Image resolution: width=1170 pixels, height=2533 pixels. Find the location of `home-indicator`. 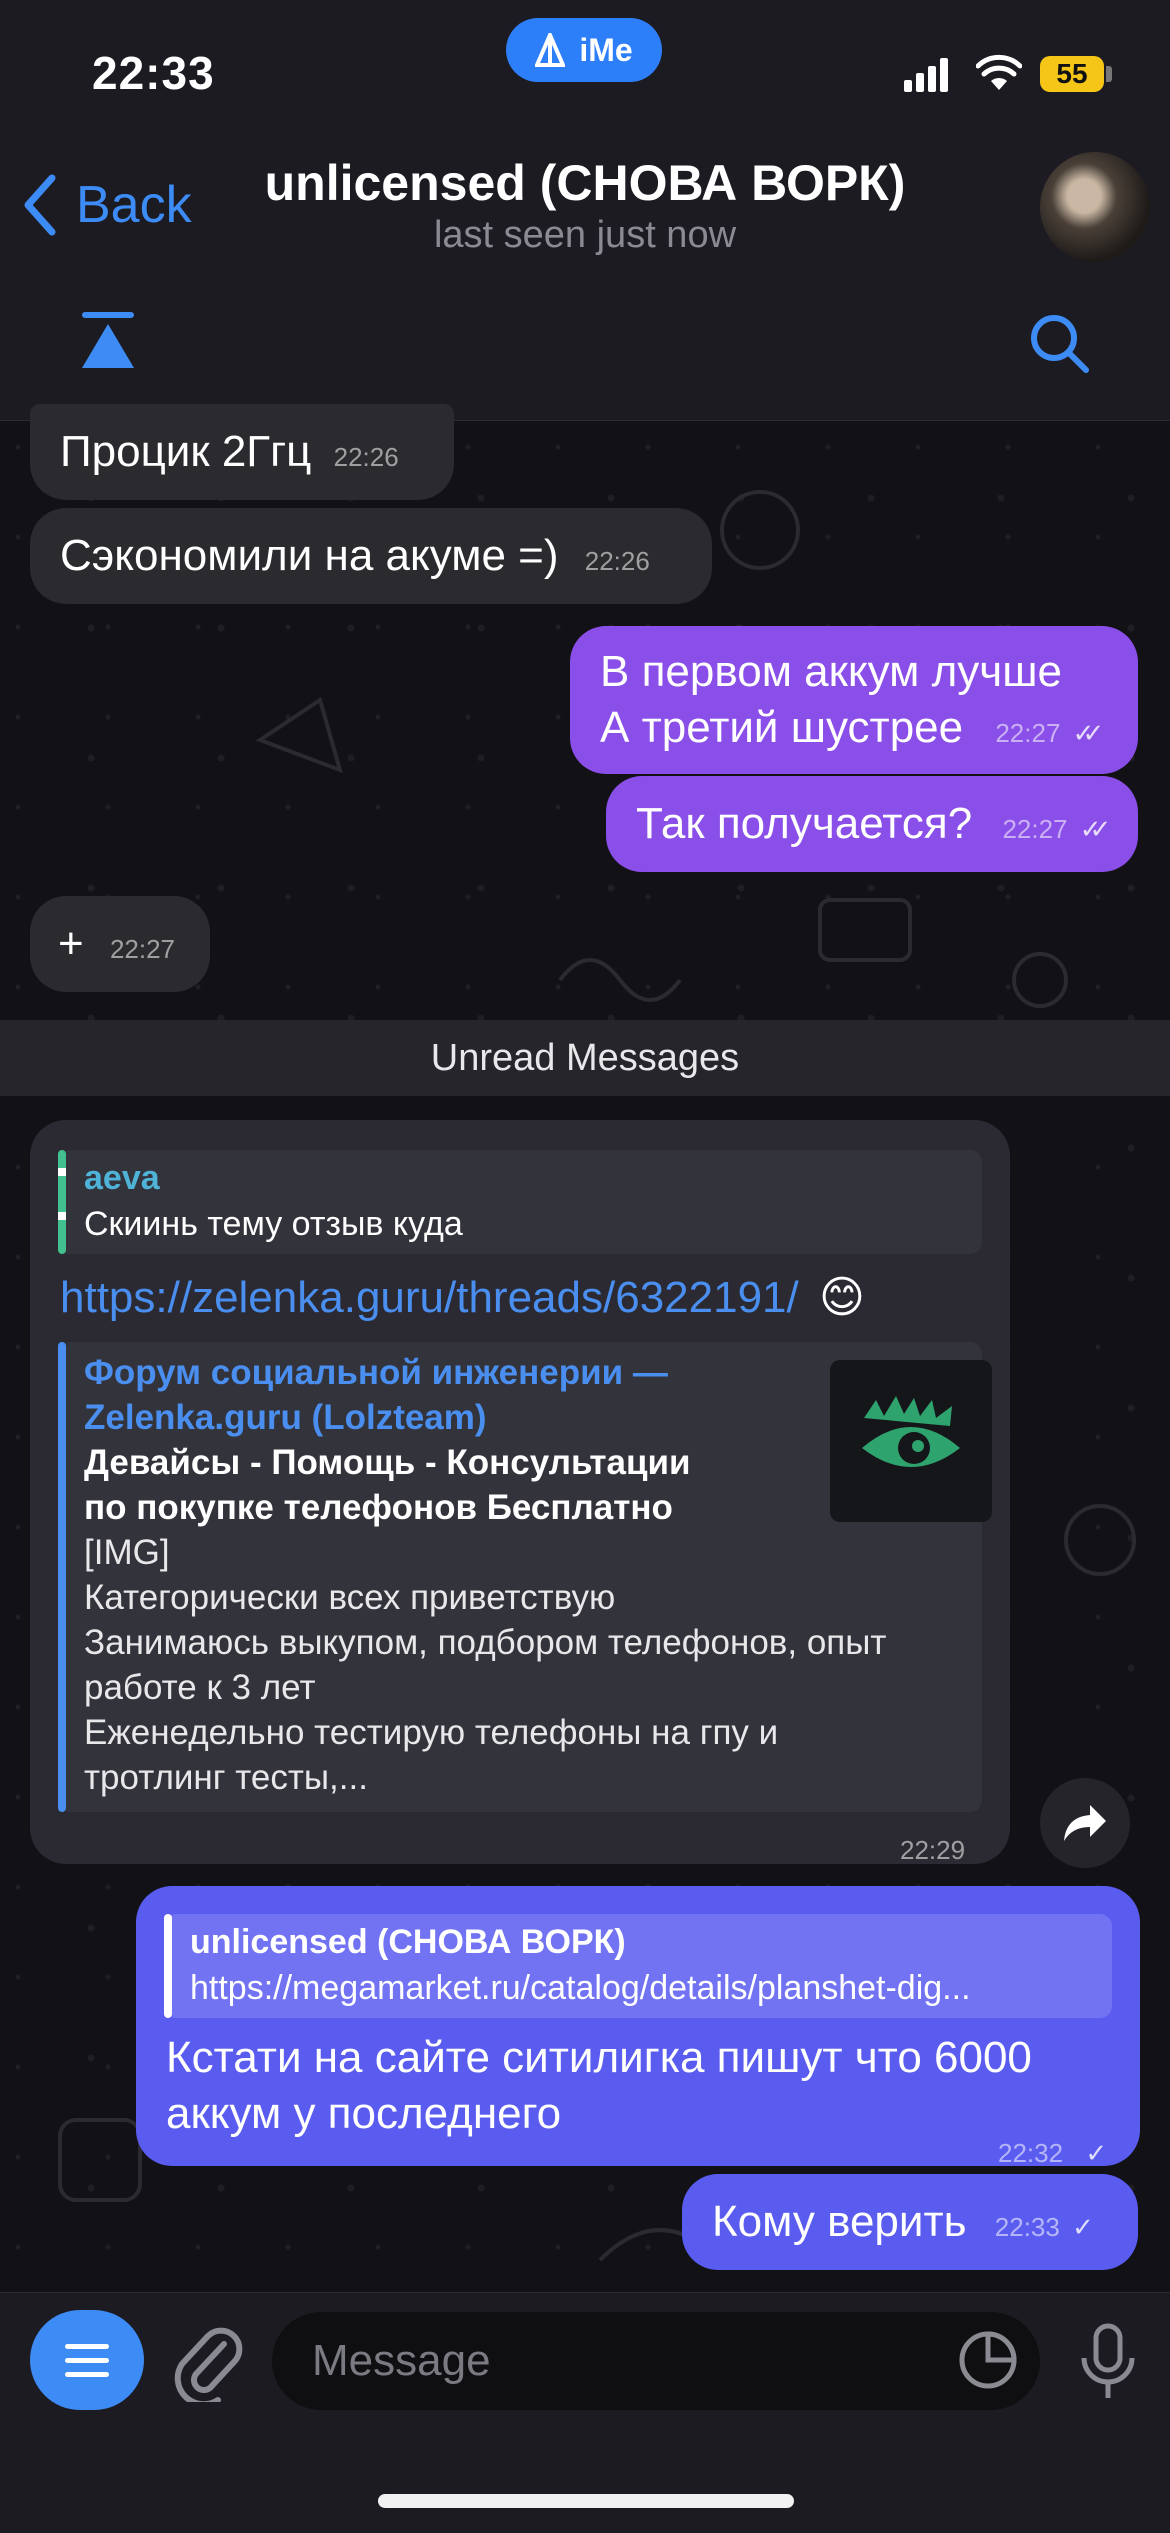

home-indicator is located at coordinates (586, 2501).